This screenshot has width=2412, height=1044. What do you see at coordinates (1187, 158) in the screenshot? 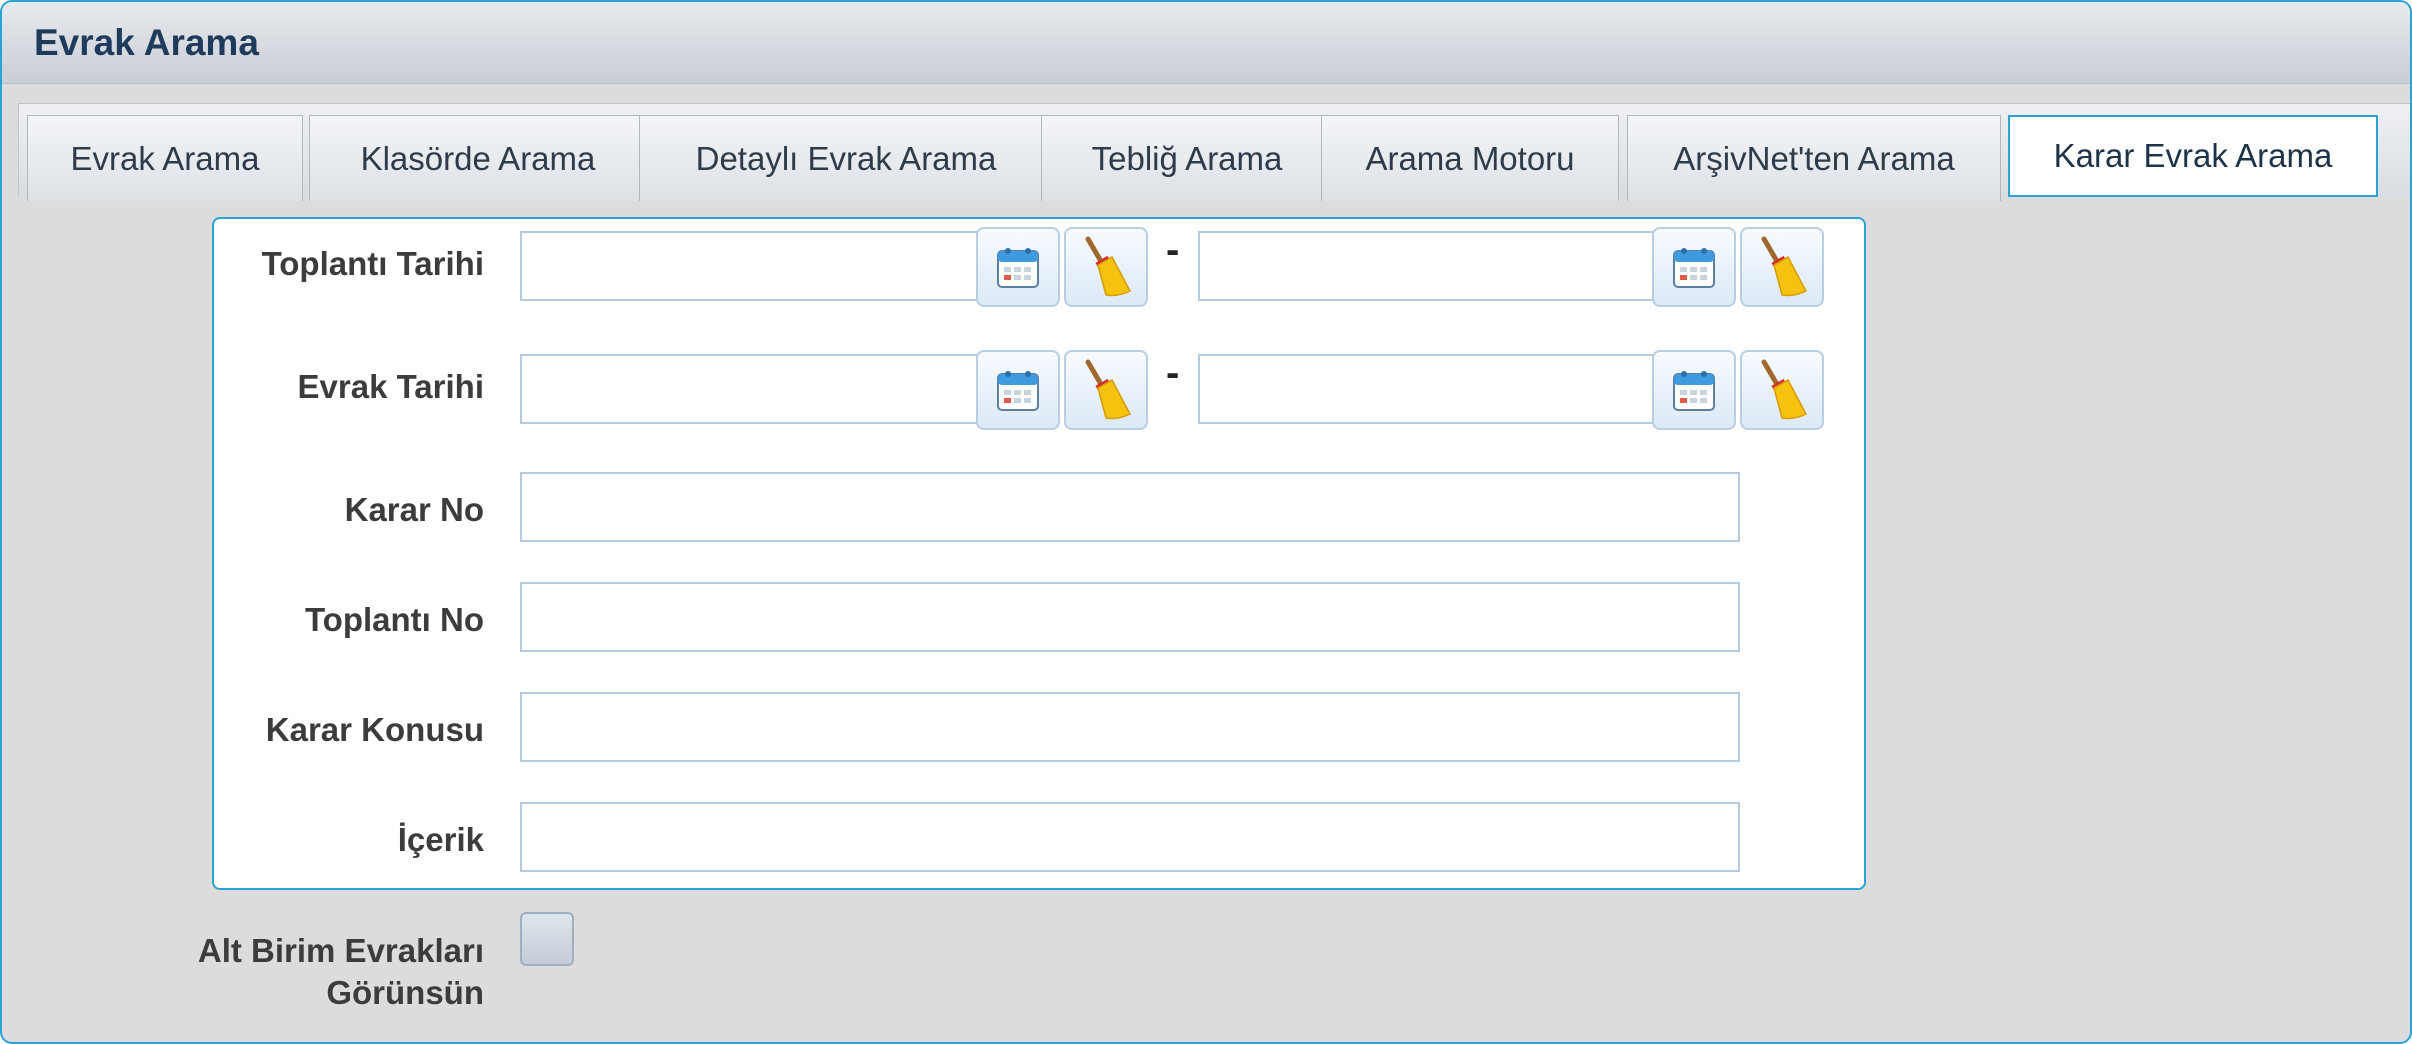
I see `tab-teblig-arama: Tebliğ Arama` at bounding box center [1187, 158].